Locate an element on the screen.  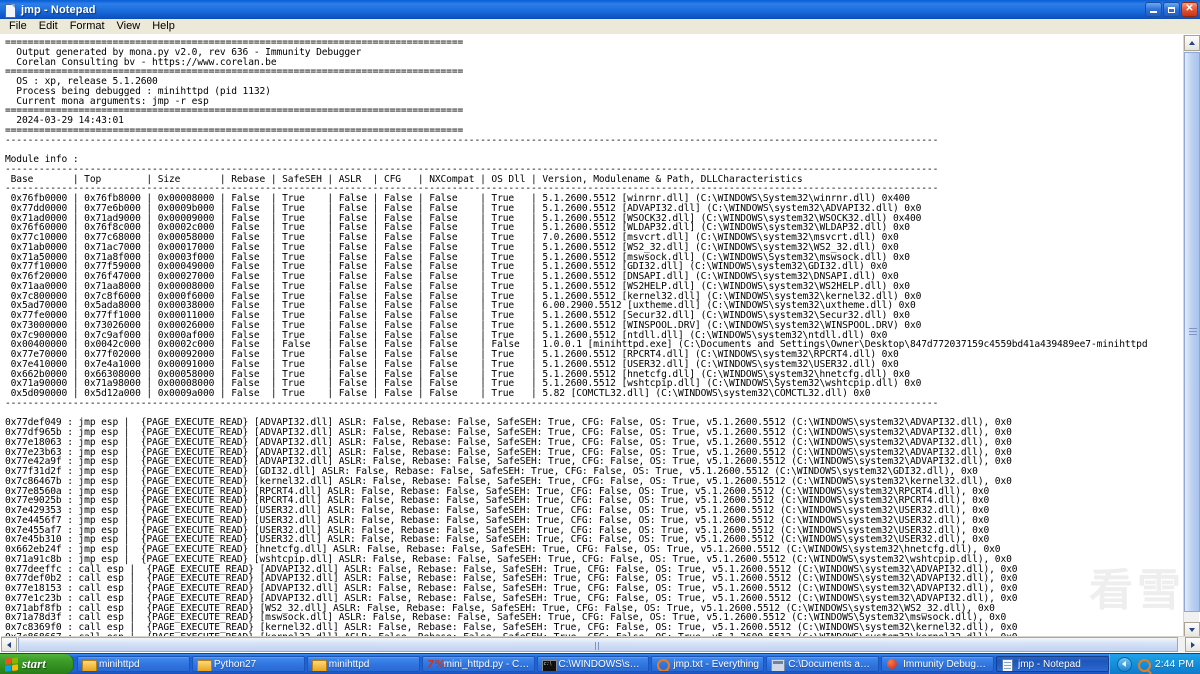
menu-bar: File Edit Format View Help is located at coordinates (600, 26).